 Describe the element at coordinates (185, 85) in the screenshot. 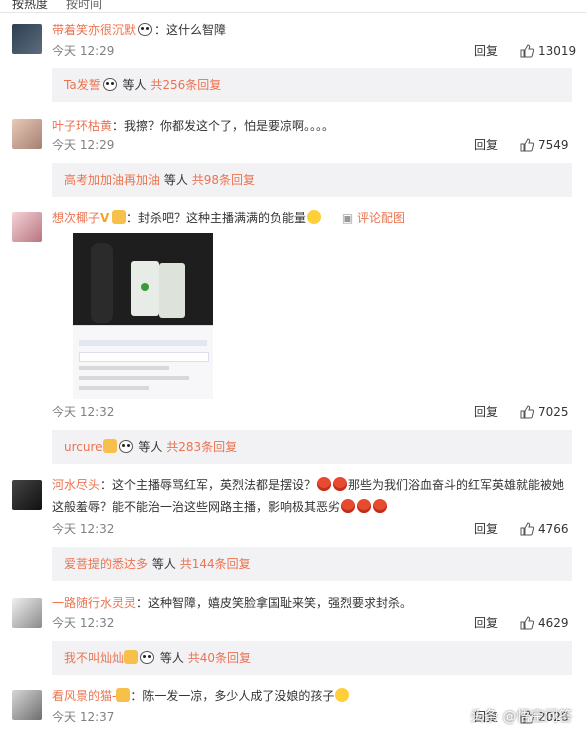

I see `sub-reply-count: 共256条回复` at that location.